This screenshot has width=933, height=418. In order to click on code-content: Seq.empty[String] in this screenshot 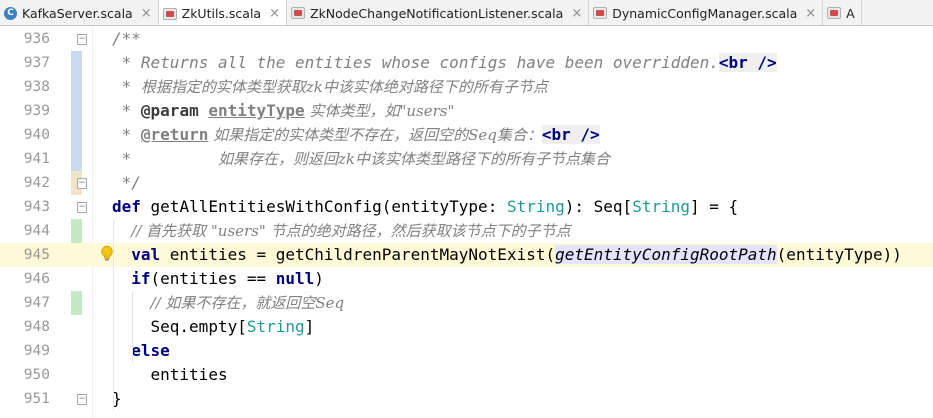, I will do `click(233, 327)`.